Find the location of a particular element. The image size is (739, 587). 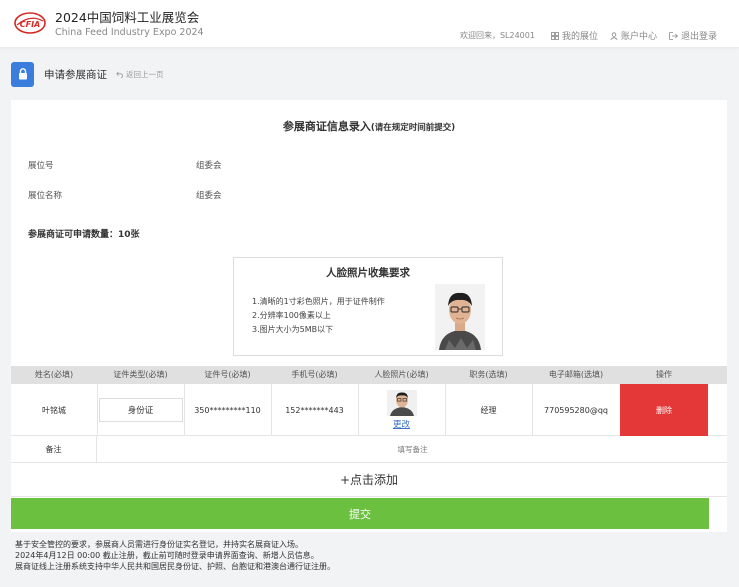

account-center-label: 账户中心 is located at coordinates (638, 37).